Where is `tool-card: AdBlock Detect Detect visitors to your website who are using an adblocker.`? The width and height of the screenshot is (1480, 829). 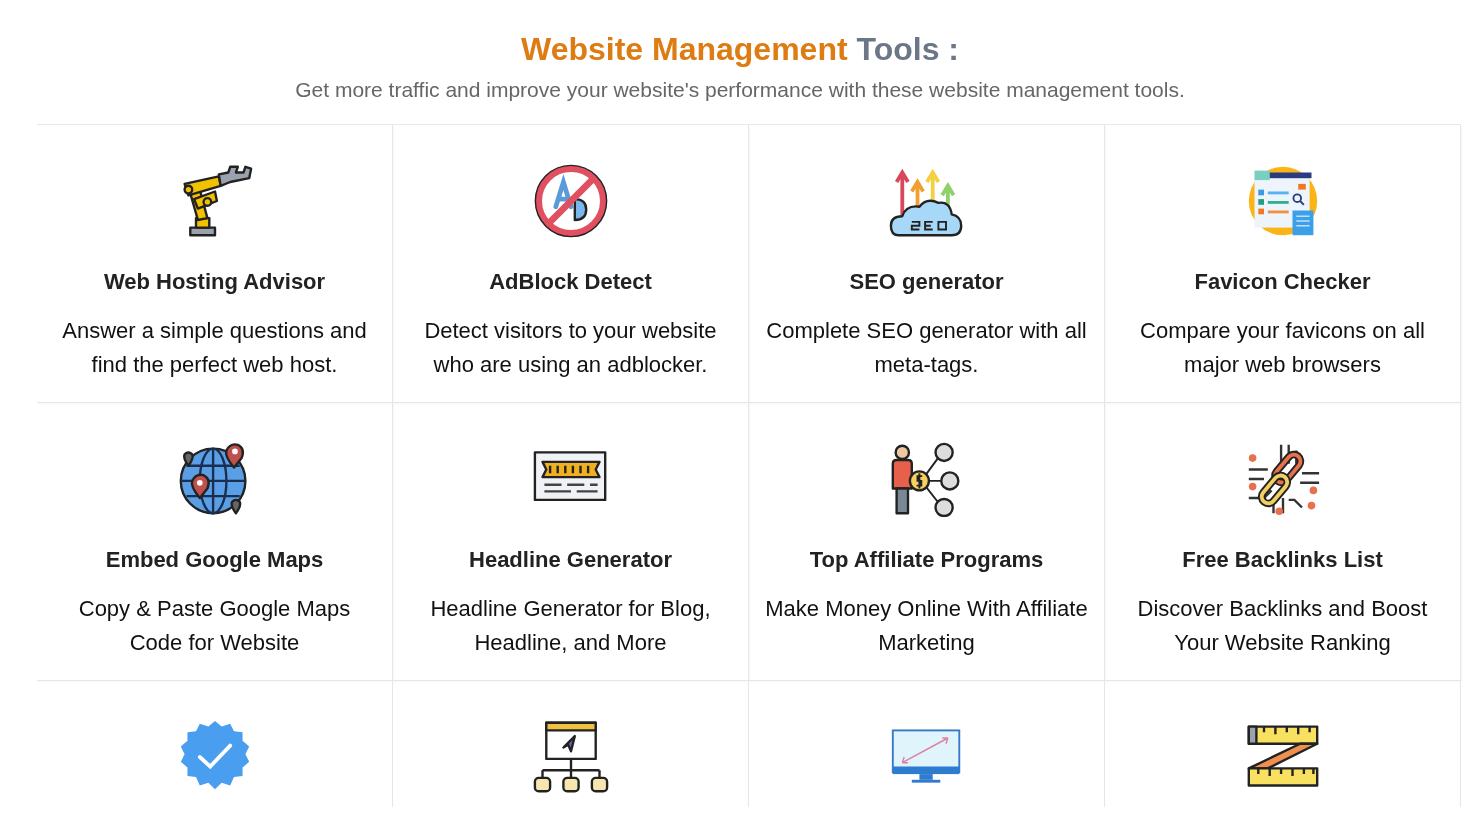
tool-card: AdBlock Detect Detect visitors to your website who are using an adblocker. is located at coordinates (571, 264).